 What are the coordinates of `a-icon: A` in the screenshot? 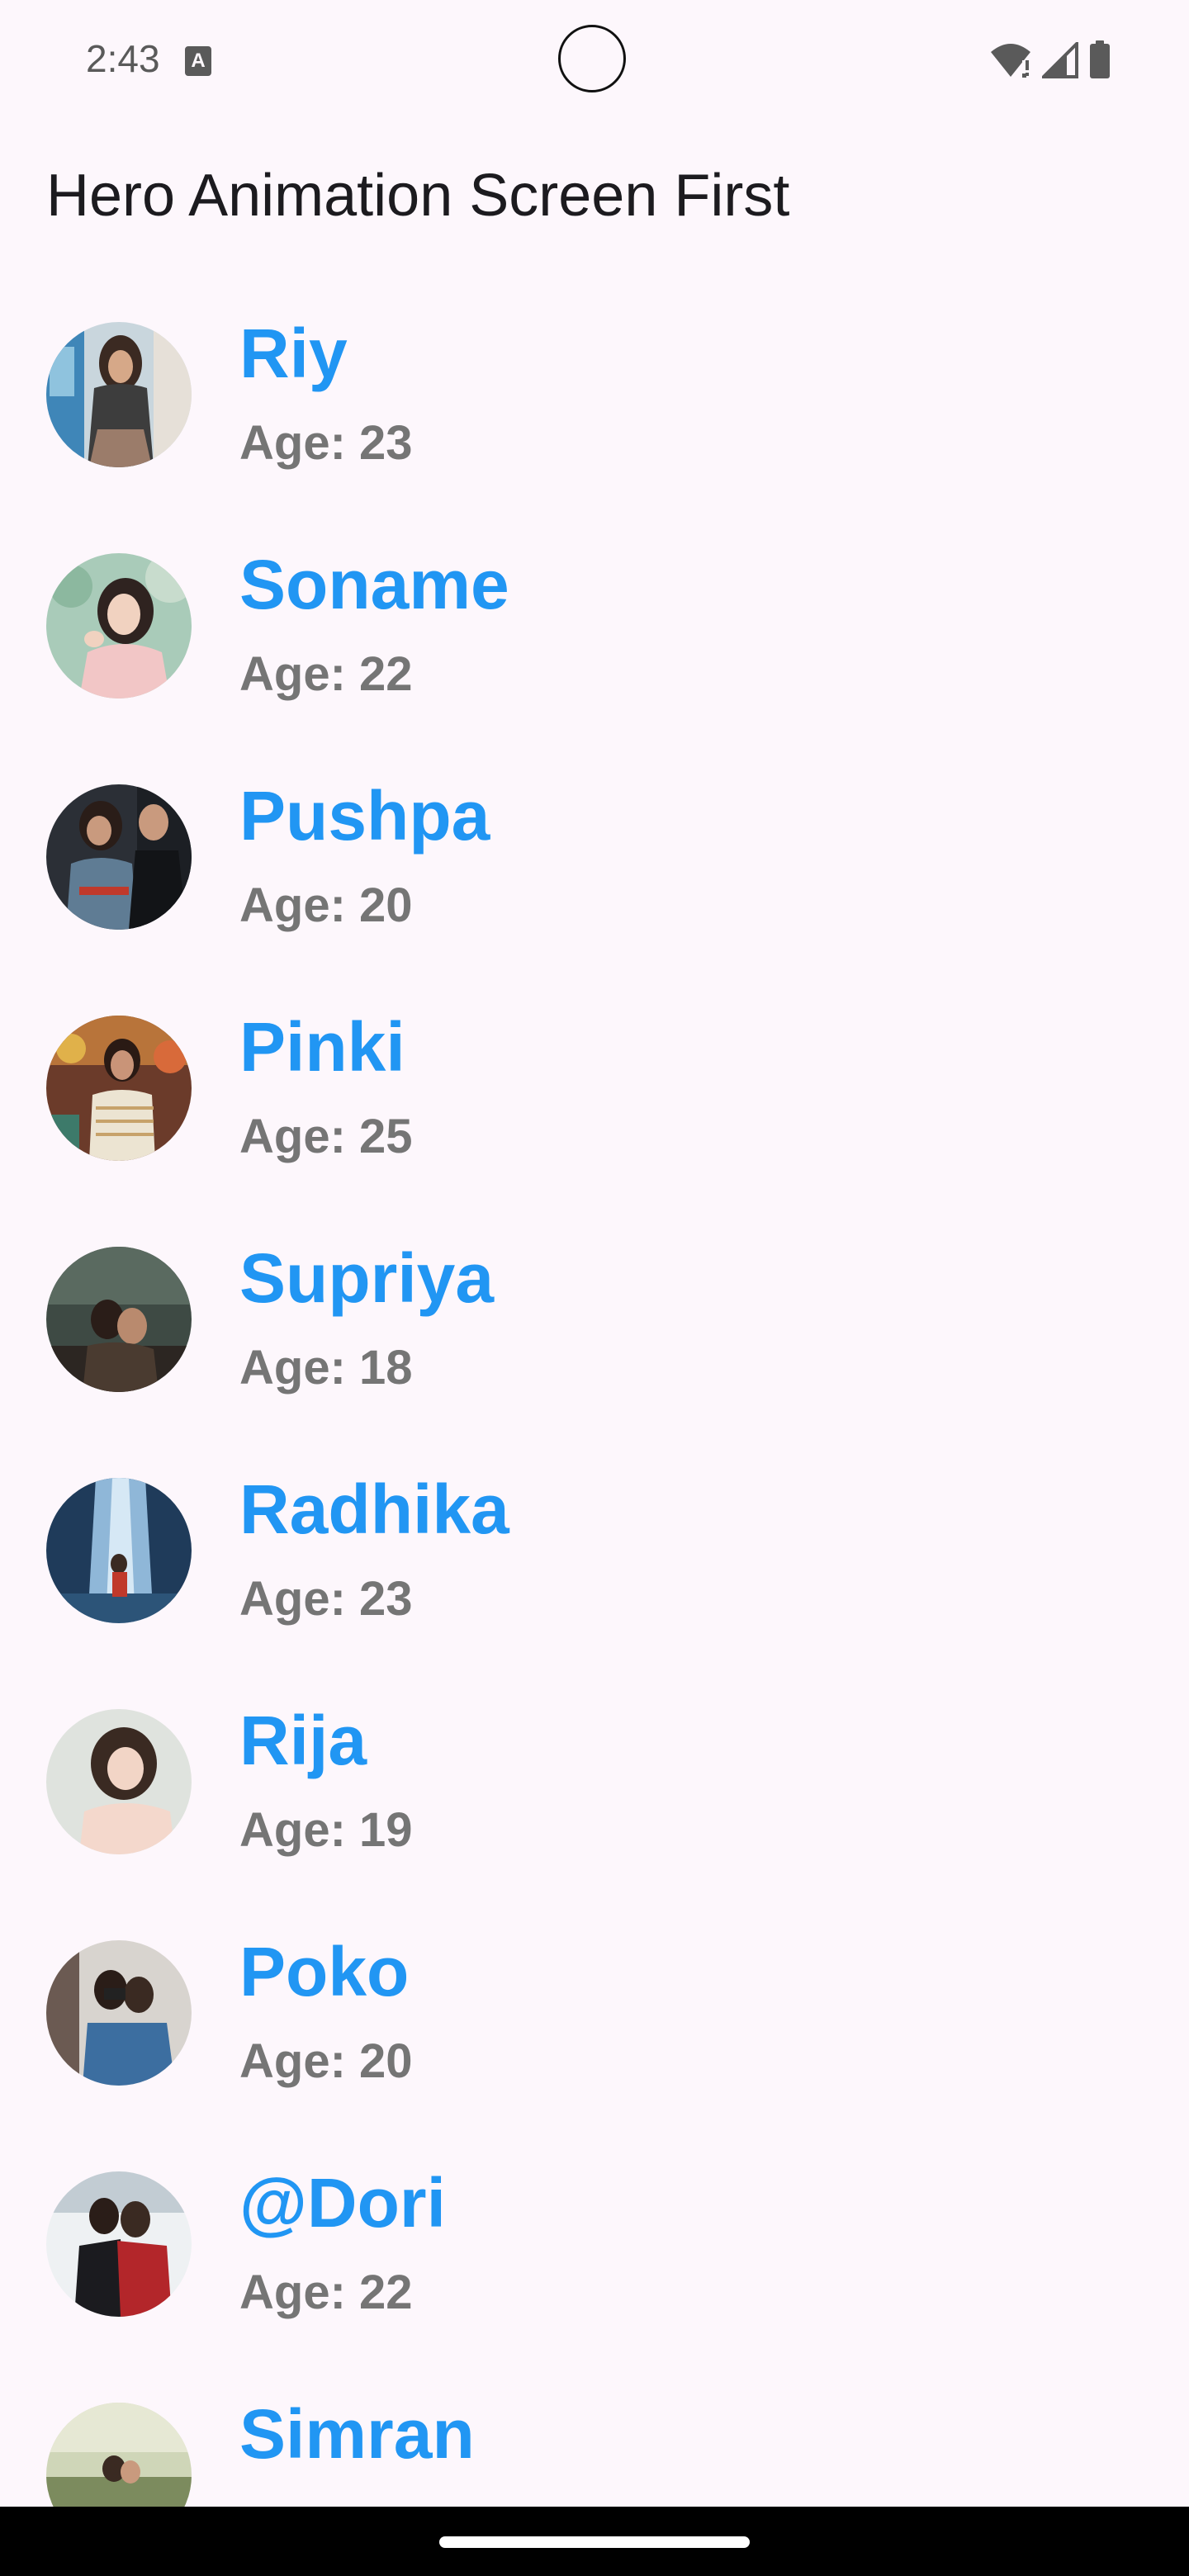 It's located at (198, 61).